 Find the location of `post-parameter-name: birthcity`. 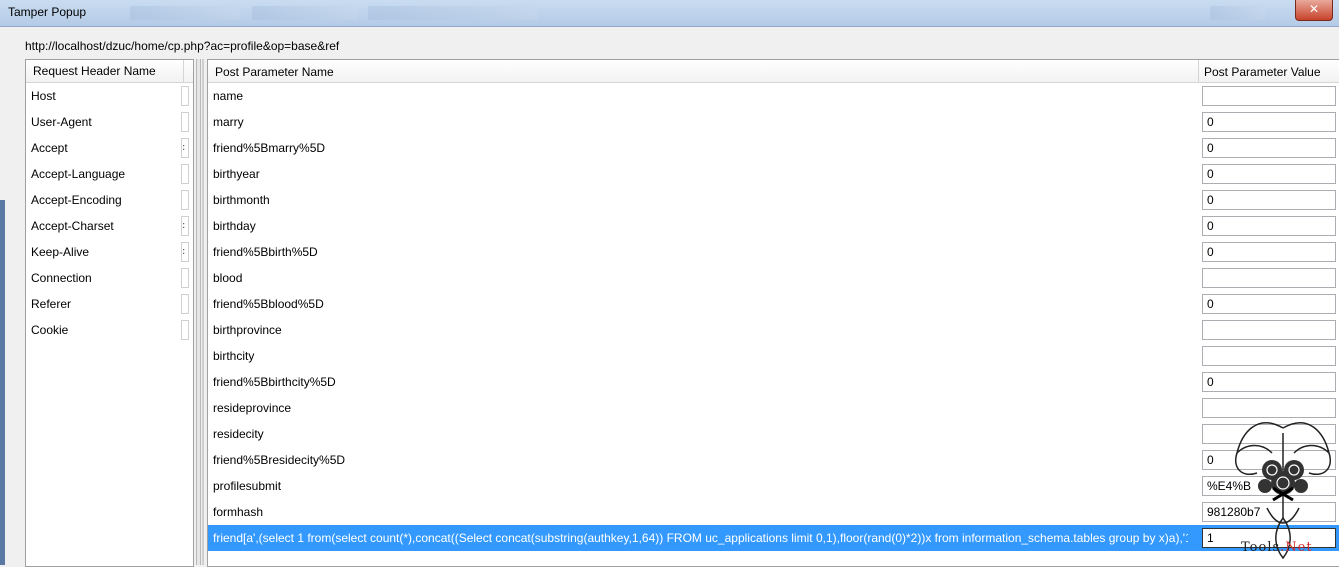

post-parameter-name: birthcity is located at coordinates (234, 356).